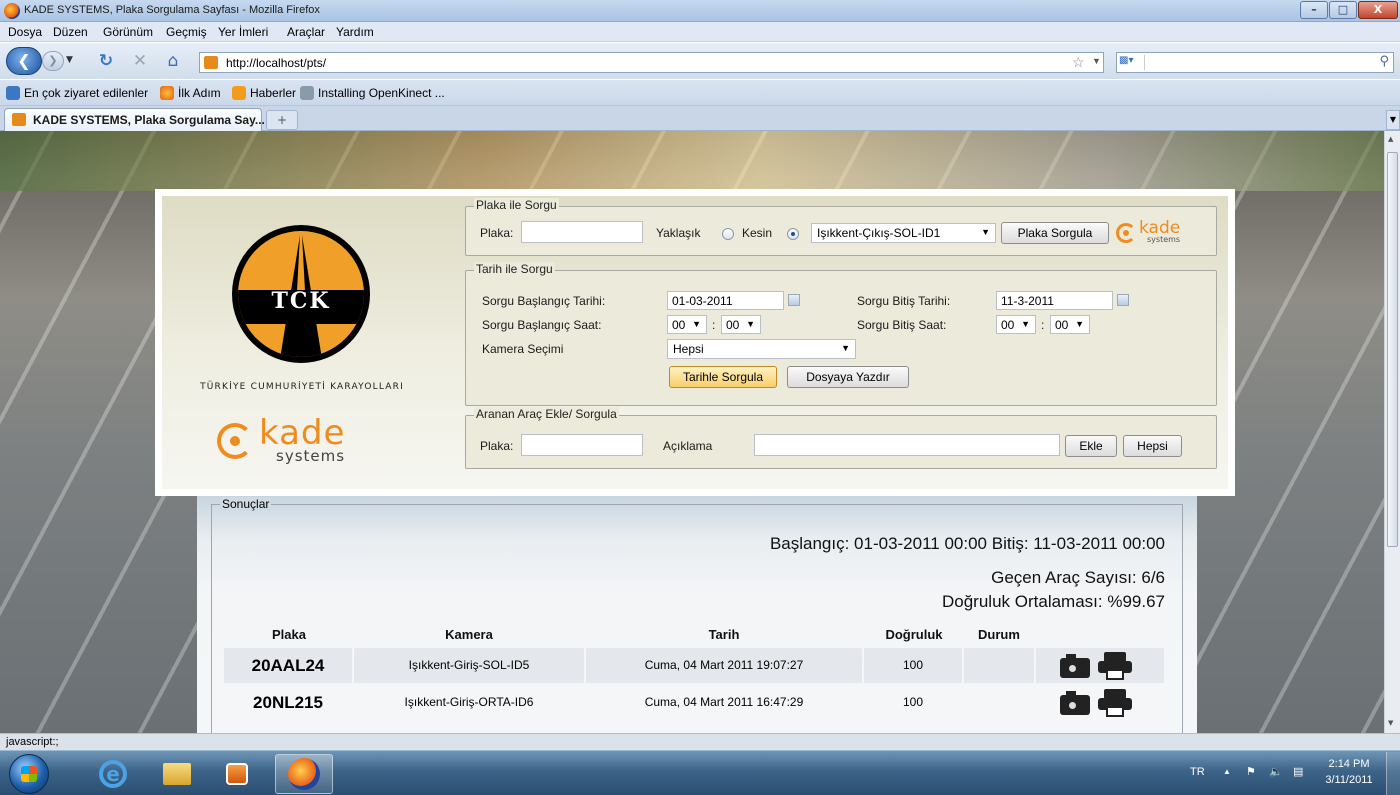 This screenshot has width=1400, height=795. Describe the element at coordinates (688, 446) in the screenshot. I see `description-label: Açıklama` at that location.